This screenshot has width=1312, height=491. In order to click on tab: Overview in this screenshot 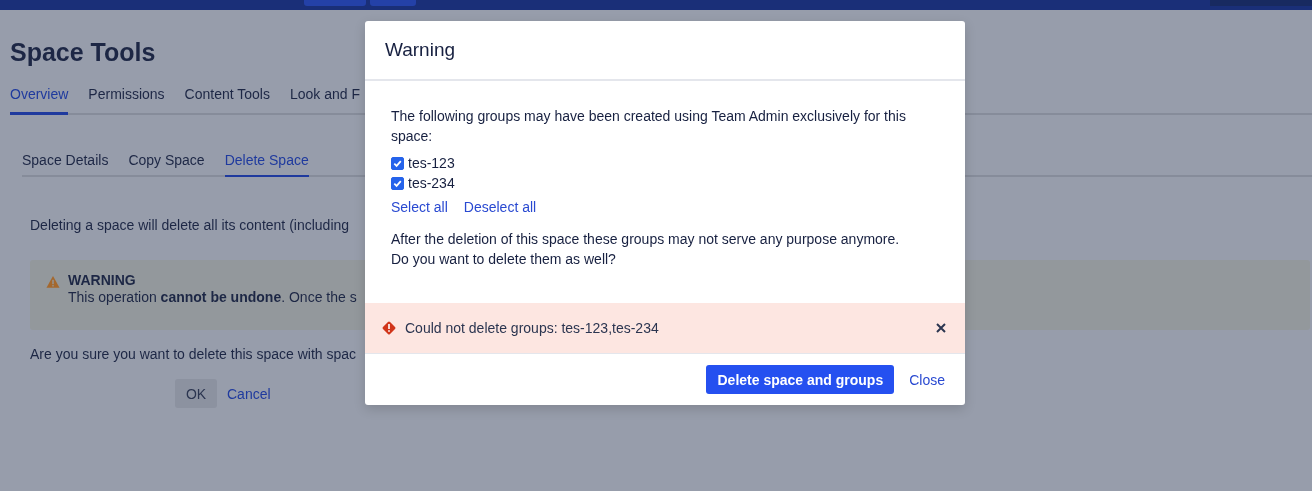, I will do `click(39, 99)`.